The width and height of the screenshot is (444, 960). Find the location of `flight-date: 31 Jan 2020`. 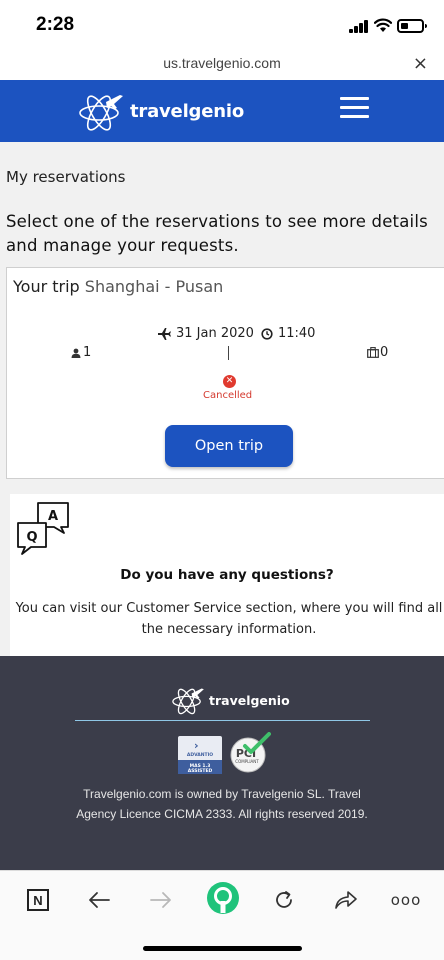

flight-date: 31 Jan 2020 is located at coordinates (215, 333).